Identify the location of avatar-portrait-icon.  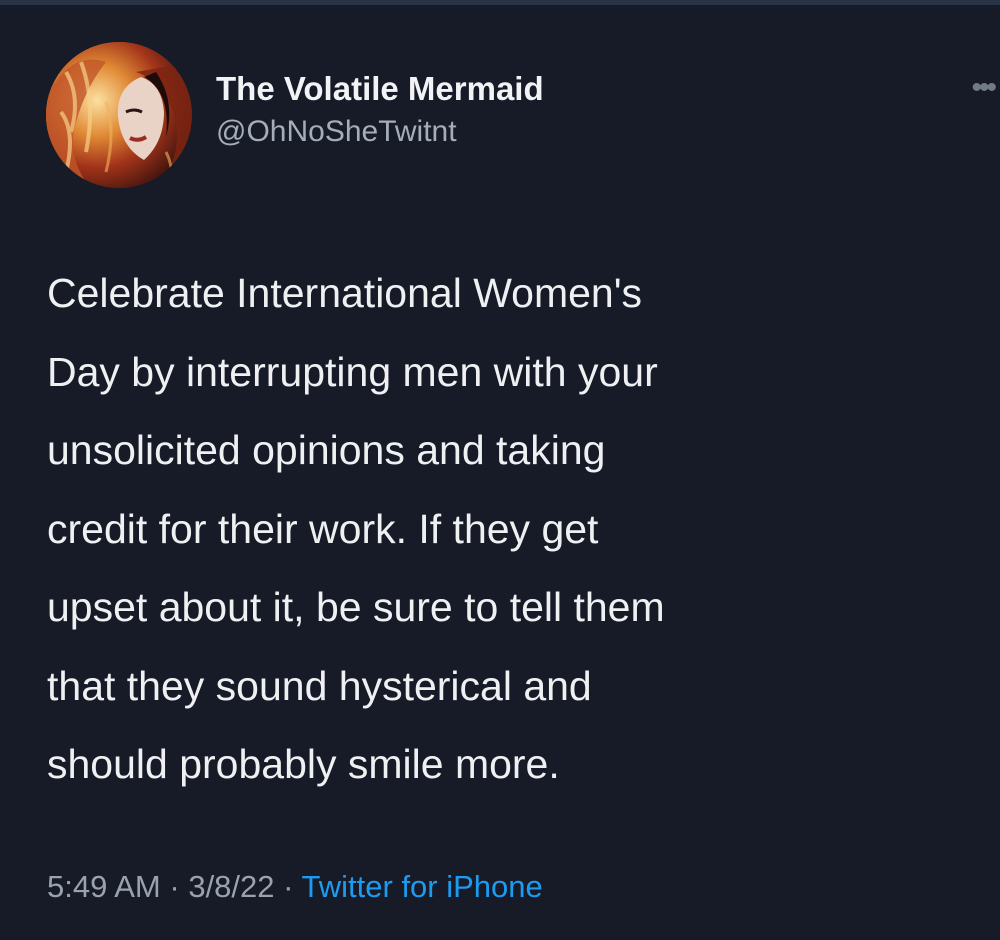
(119, 115).